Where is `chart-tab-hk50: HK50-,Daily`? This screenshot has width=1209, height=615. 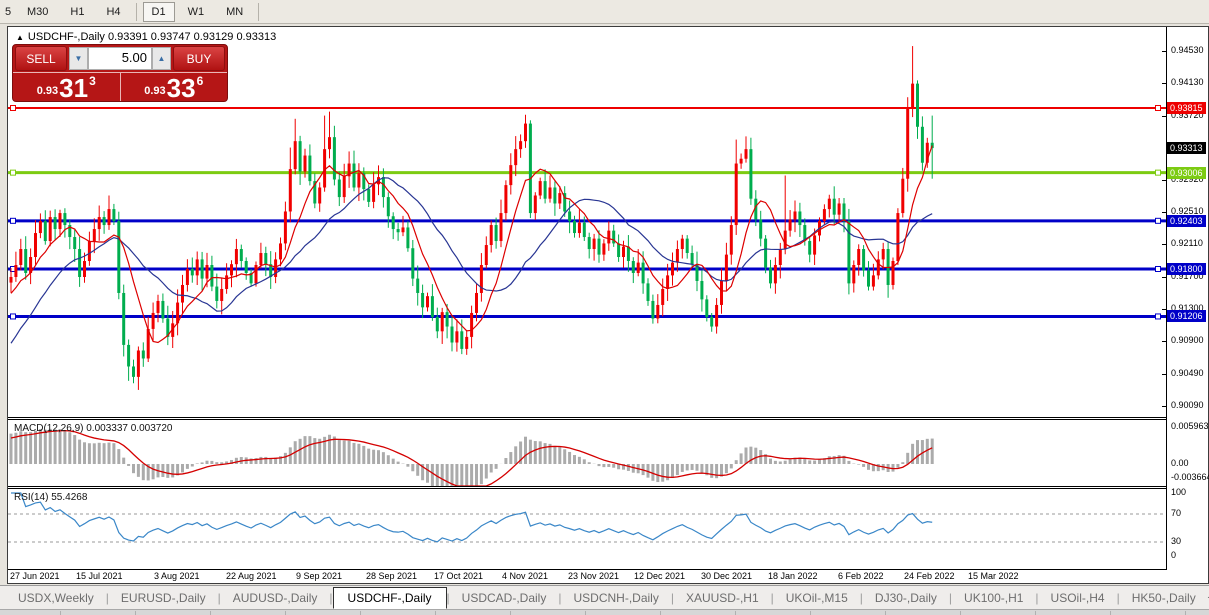
chart-tab-hk50: HK50-,Daily is located at coordinates (1164, 598).